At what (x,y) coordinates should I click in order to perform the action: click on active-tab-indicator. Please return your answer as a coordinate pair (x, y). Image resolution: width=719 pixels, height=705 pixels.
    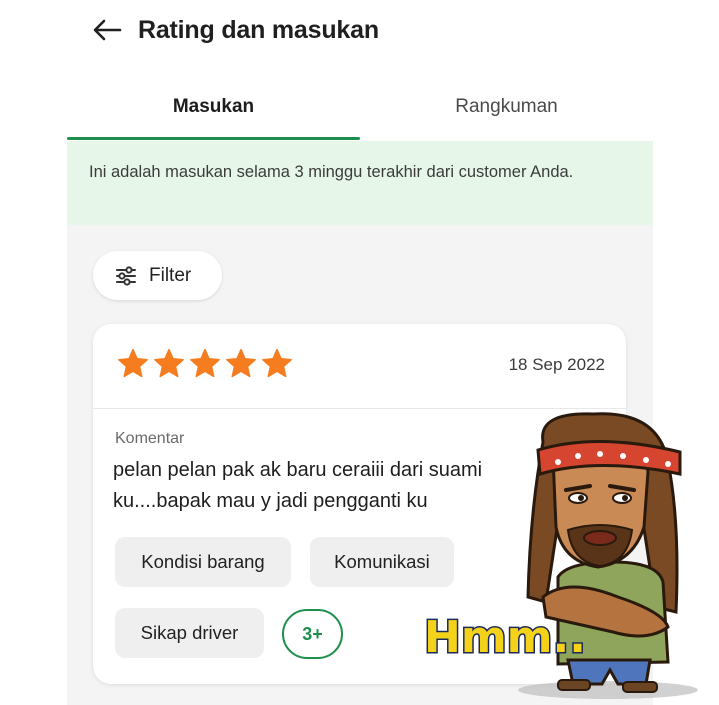
    Looking at the image, I should click on (213, 138).